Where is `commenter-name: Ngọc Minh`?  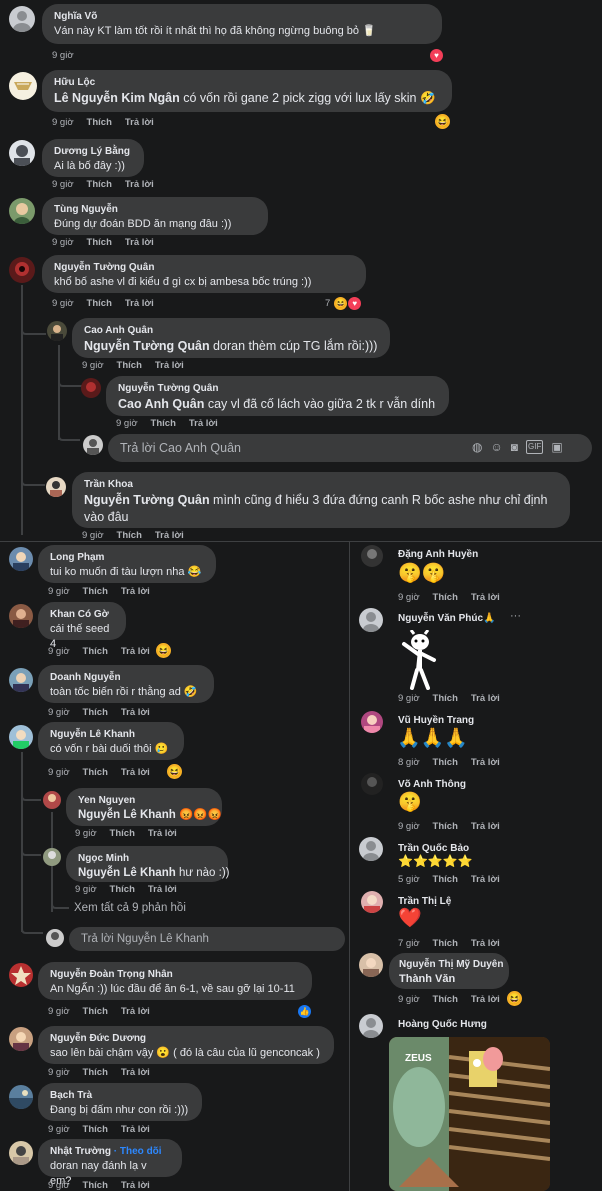 commenter-name: Ngọc Minh is located at coordinates (147, 859).